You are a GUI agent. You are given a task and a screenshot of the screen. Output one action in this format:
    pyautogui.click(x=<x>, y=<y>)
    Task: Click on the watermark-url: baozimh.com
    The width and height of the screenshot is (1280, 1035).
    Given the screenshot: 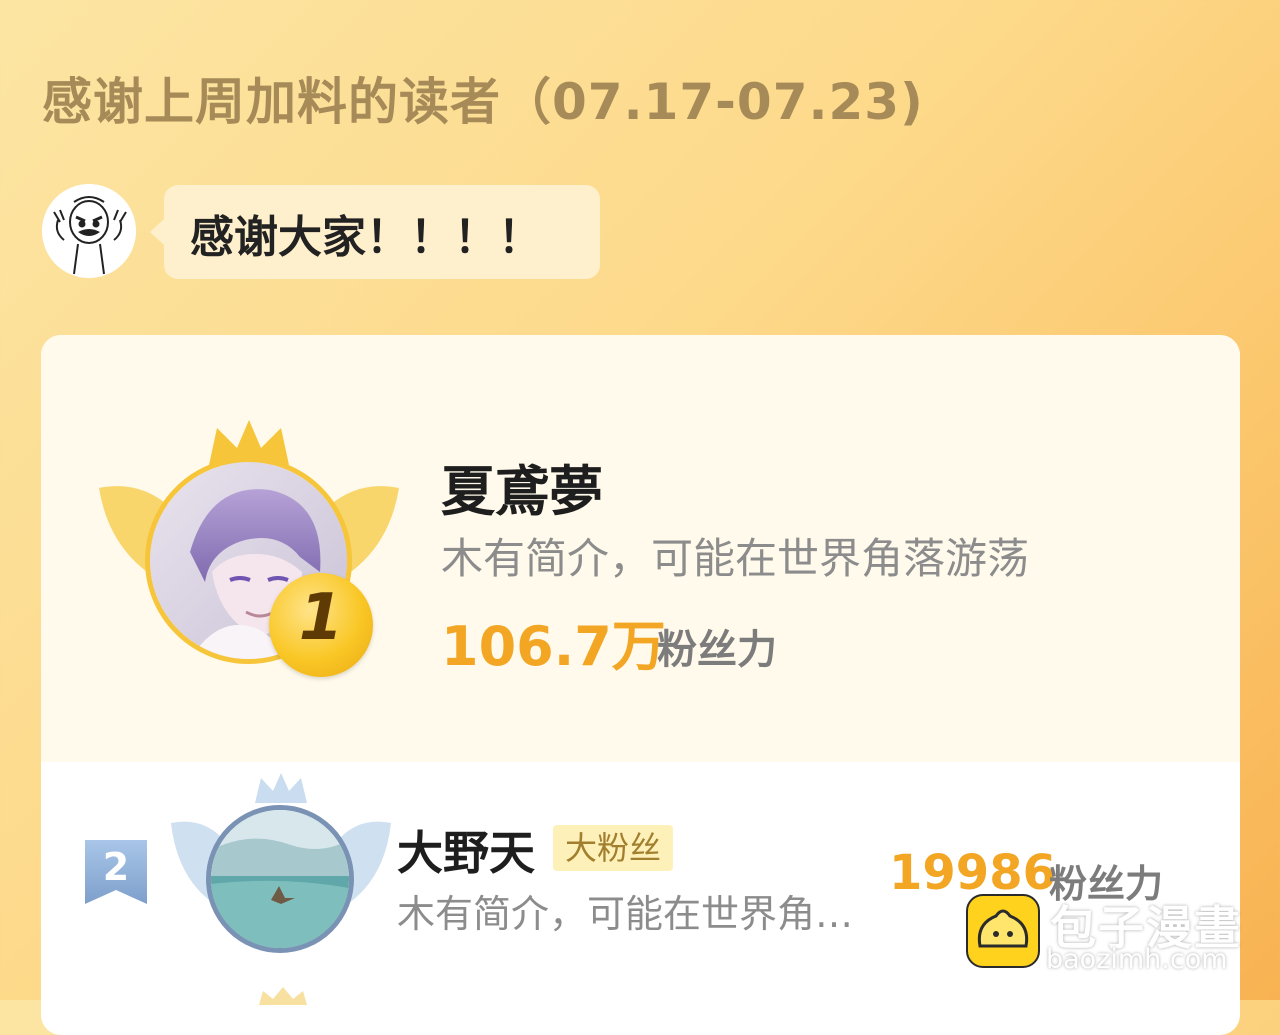 What is the action you would take?
    pyautogui.click(x=1137, y=959)
    